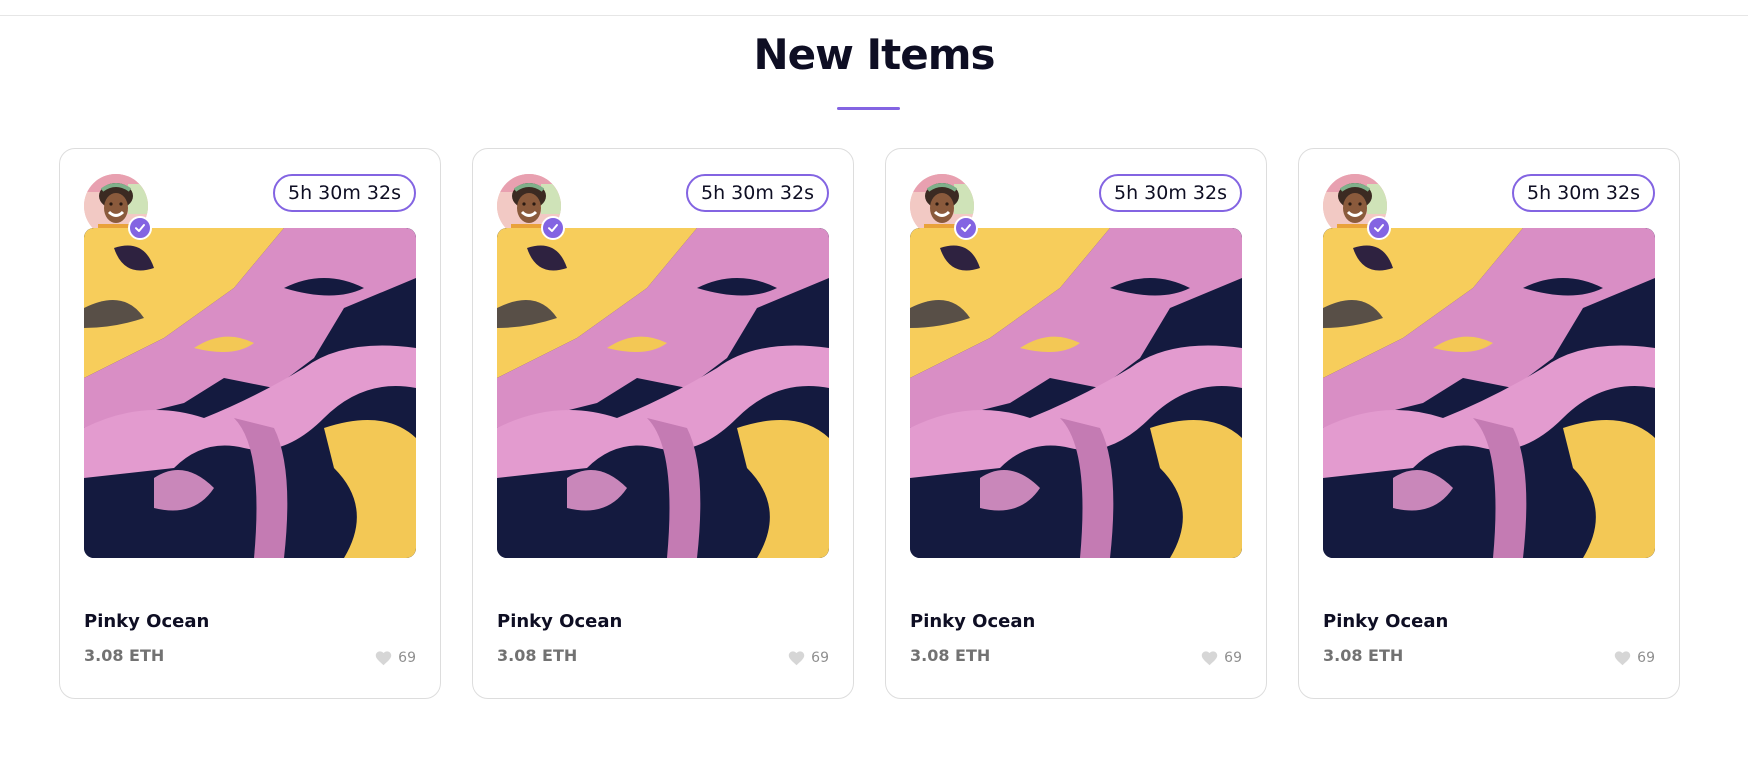 Image resolution: width=1748 pixels, height=763 pixels. Describe the element at coordinates (874, 15) in the screenshot. I see `header-divider` at that location.